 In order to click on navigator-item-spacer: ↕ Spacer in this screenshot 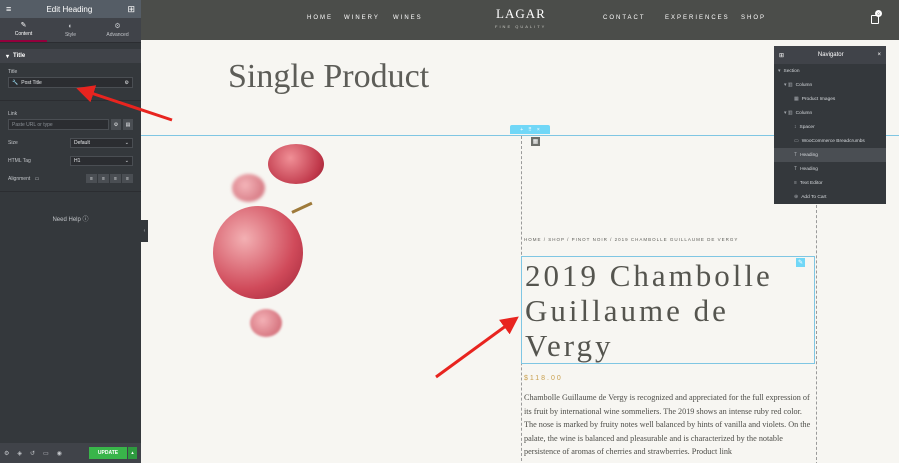, I will do `click(830, 127)`.